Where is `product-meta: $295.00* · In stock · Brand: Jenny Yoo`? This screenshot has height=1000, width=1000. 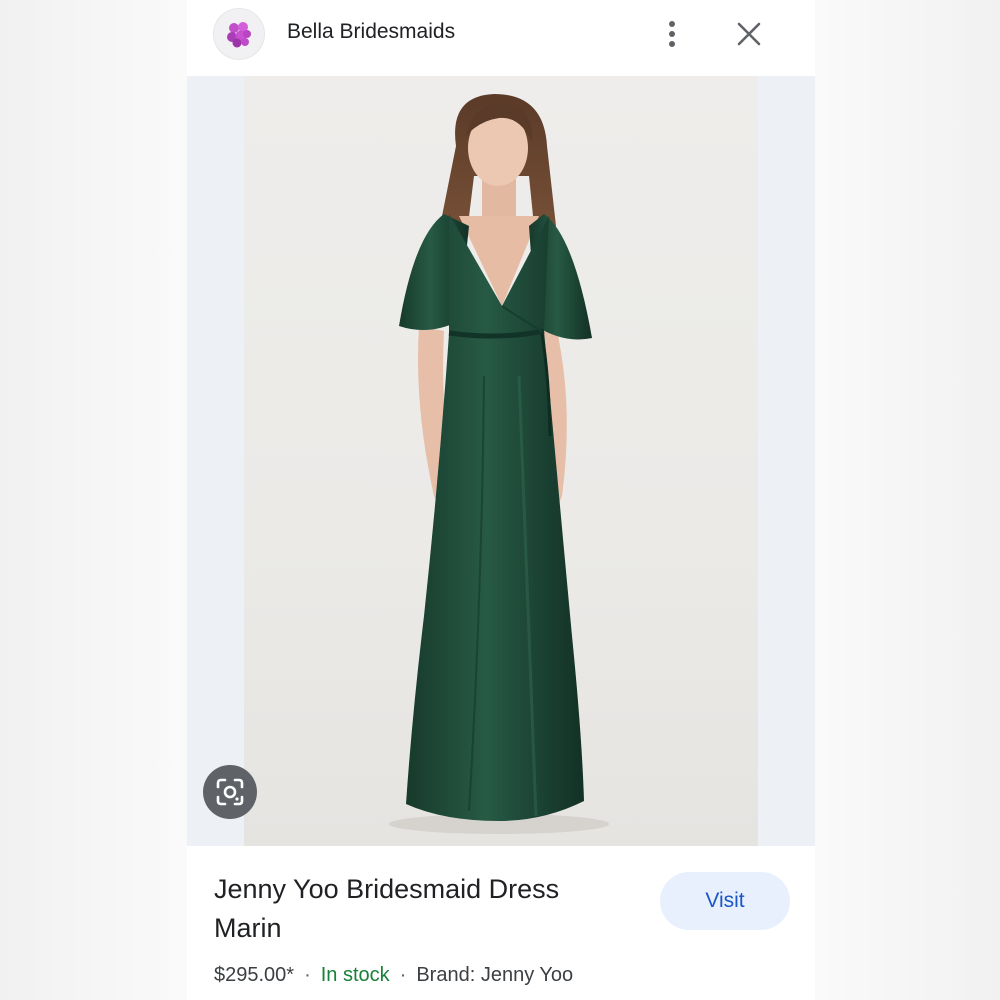 product-meta: $295.00* · In stock · Brand: Jenny Yoo is located at coordinates (393, 975).